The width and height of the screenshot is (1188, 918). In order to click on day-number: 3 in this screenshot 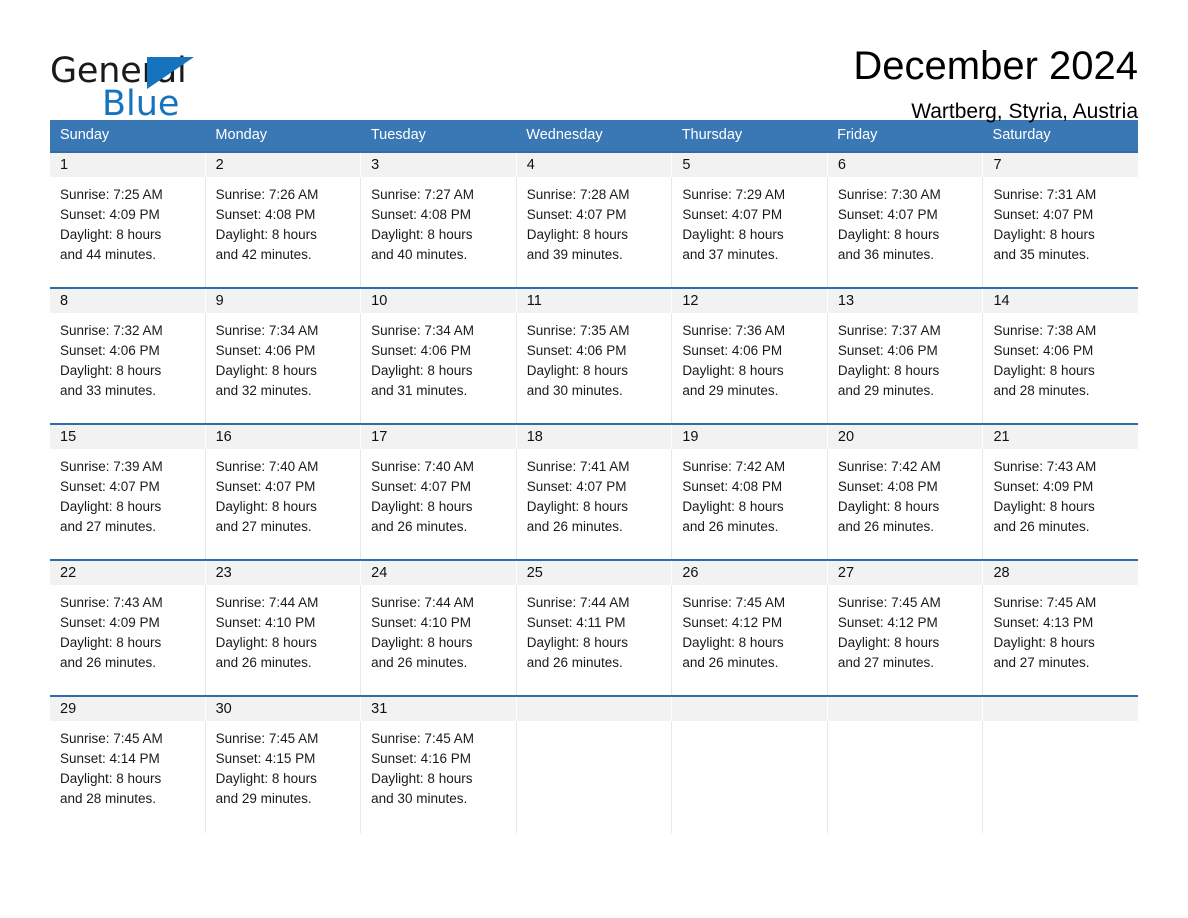, I will do `click(439, 165)`.